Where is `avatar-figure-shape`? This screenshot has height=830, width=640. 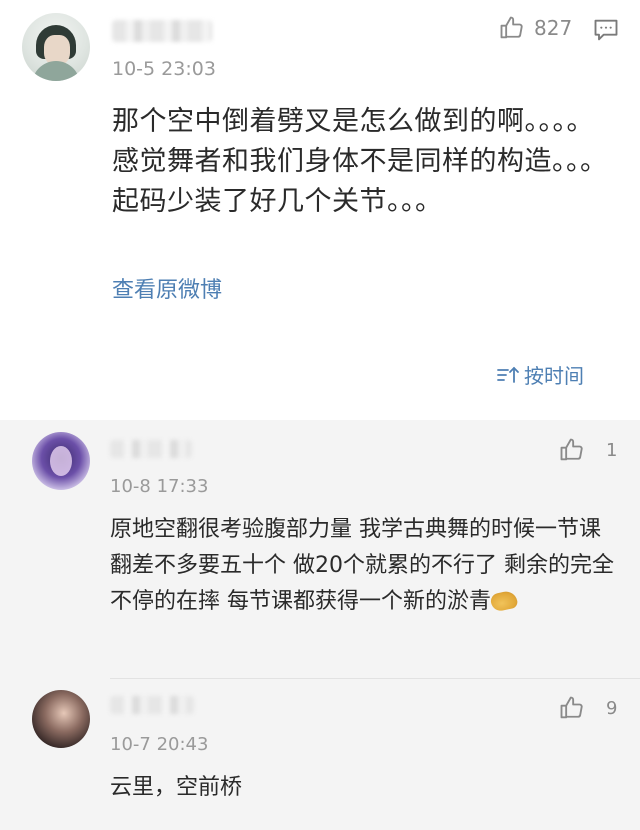 avatar-figure-shape is located at coordinates (61, 461).